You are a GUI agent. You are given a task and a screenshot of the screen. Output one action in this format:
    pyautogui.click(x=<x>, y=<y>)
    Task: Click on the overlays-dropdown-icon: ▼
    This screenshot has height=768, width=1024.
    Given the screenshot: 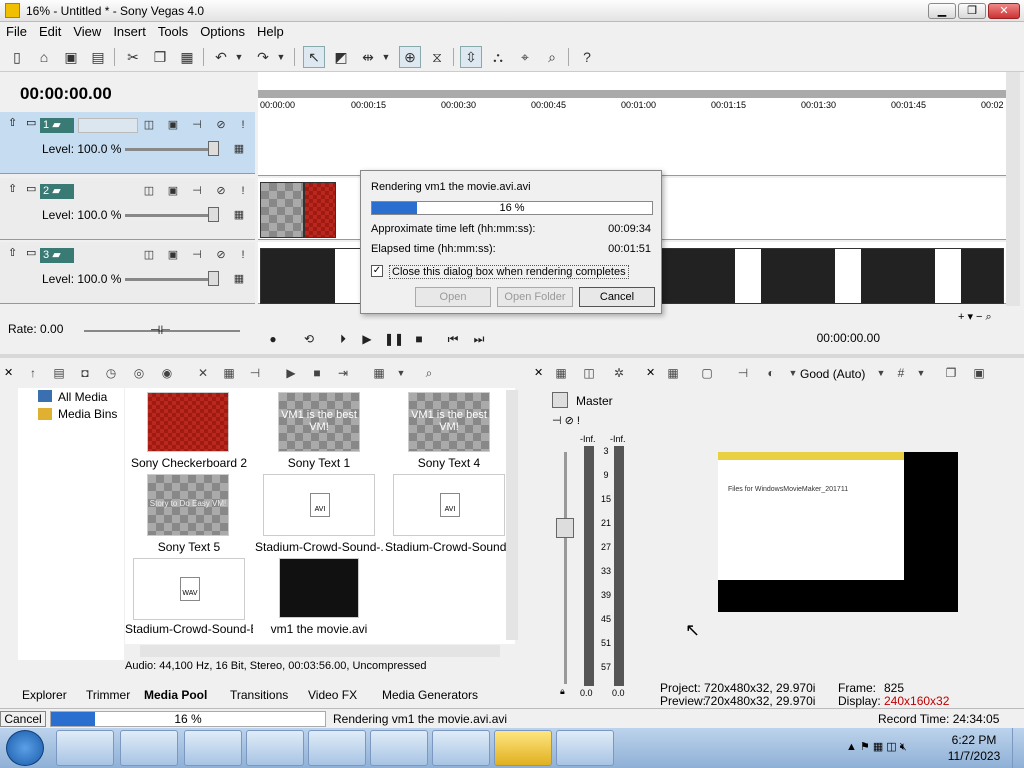 What is the action you would take?
    pyautogui.click(x=921, y=373)
    